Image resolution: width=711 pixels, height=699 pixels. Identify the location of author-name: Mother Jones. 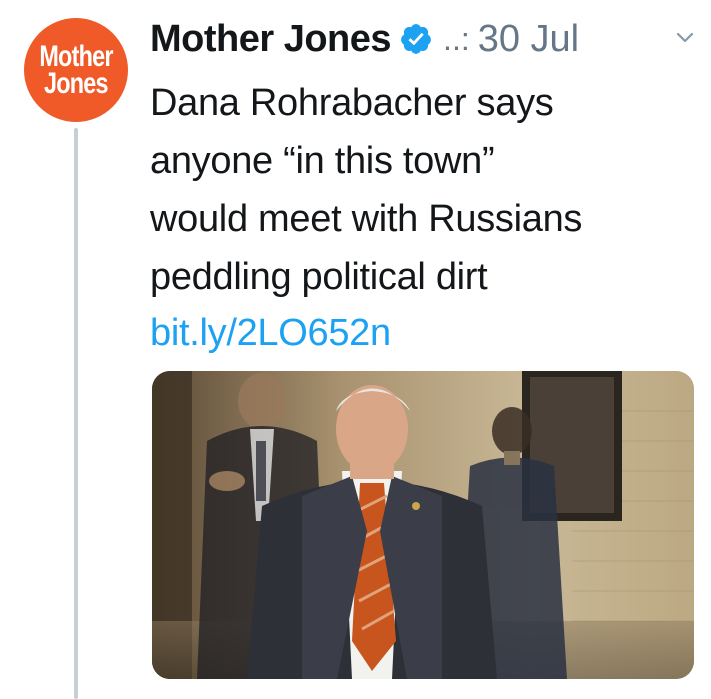
(271, 39).